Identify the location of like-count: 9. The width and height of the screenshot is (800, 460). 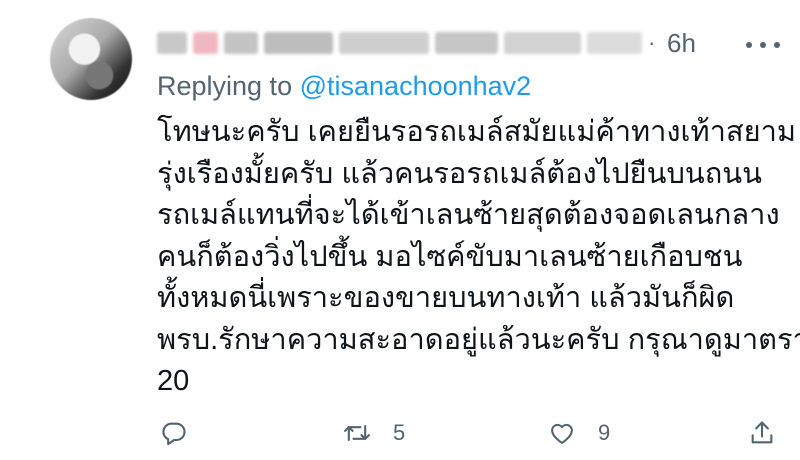
(604, 432).